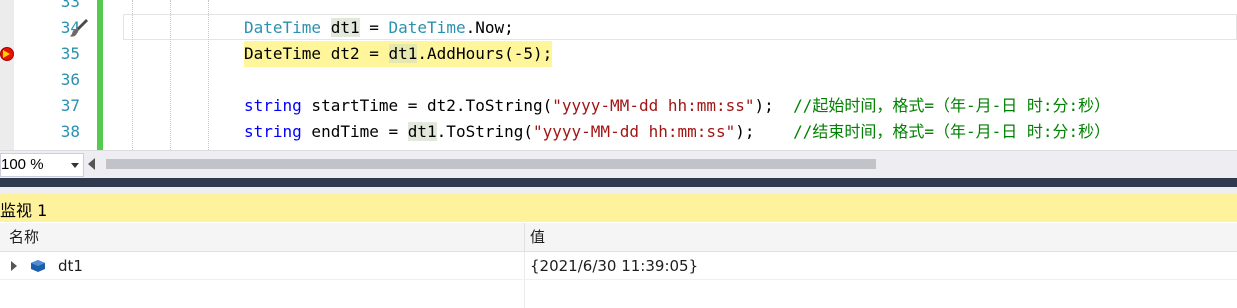  Describe the element at coordinates (618, 237) in the screenshot. I see `watch-column-header: 名称 值` at that location.